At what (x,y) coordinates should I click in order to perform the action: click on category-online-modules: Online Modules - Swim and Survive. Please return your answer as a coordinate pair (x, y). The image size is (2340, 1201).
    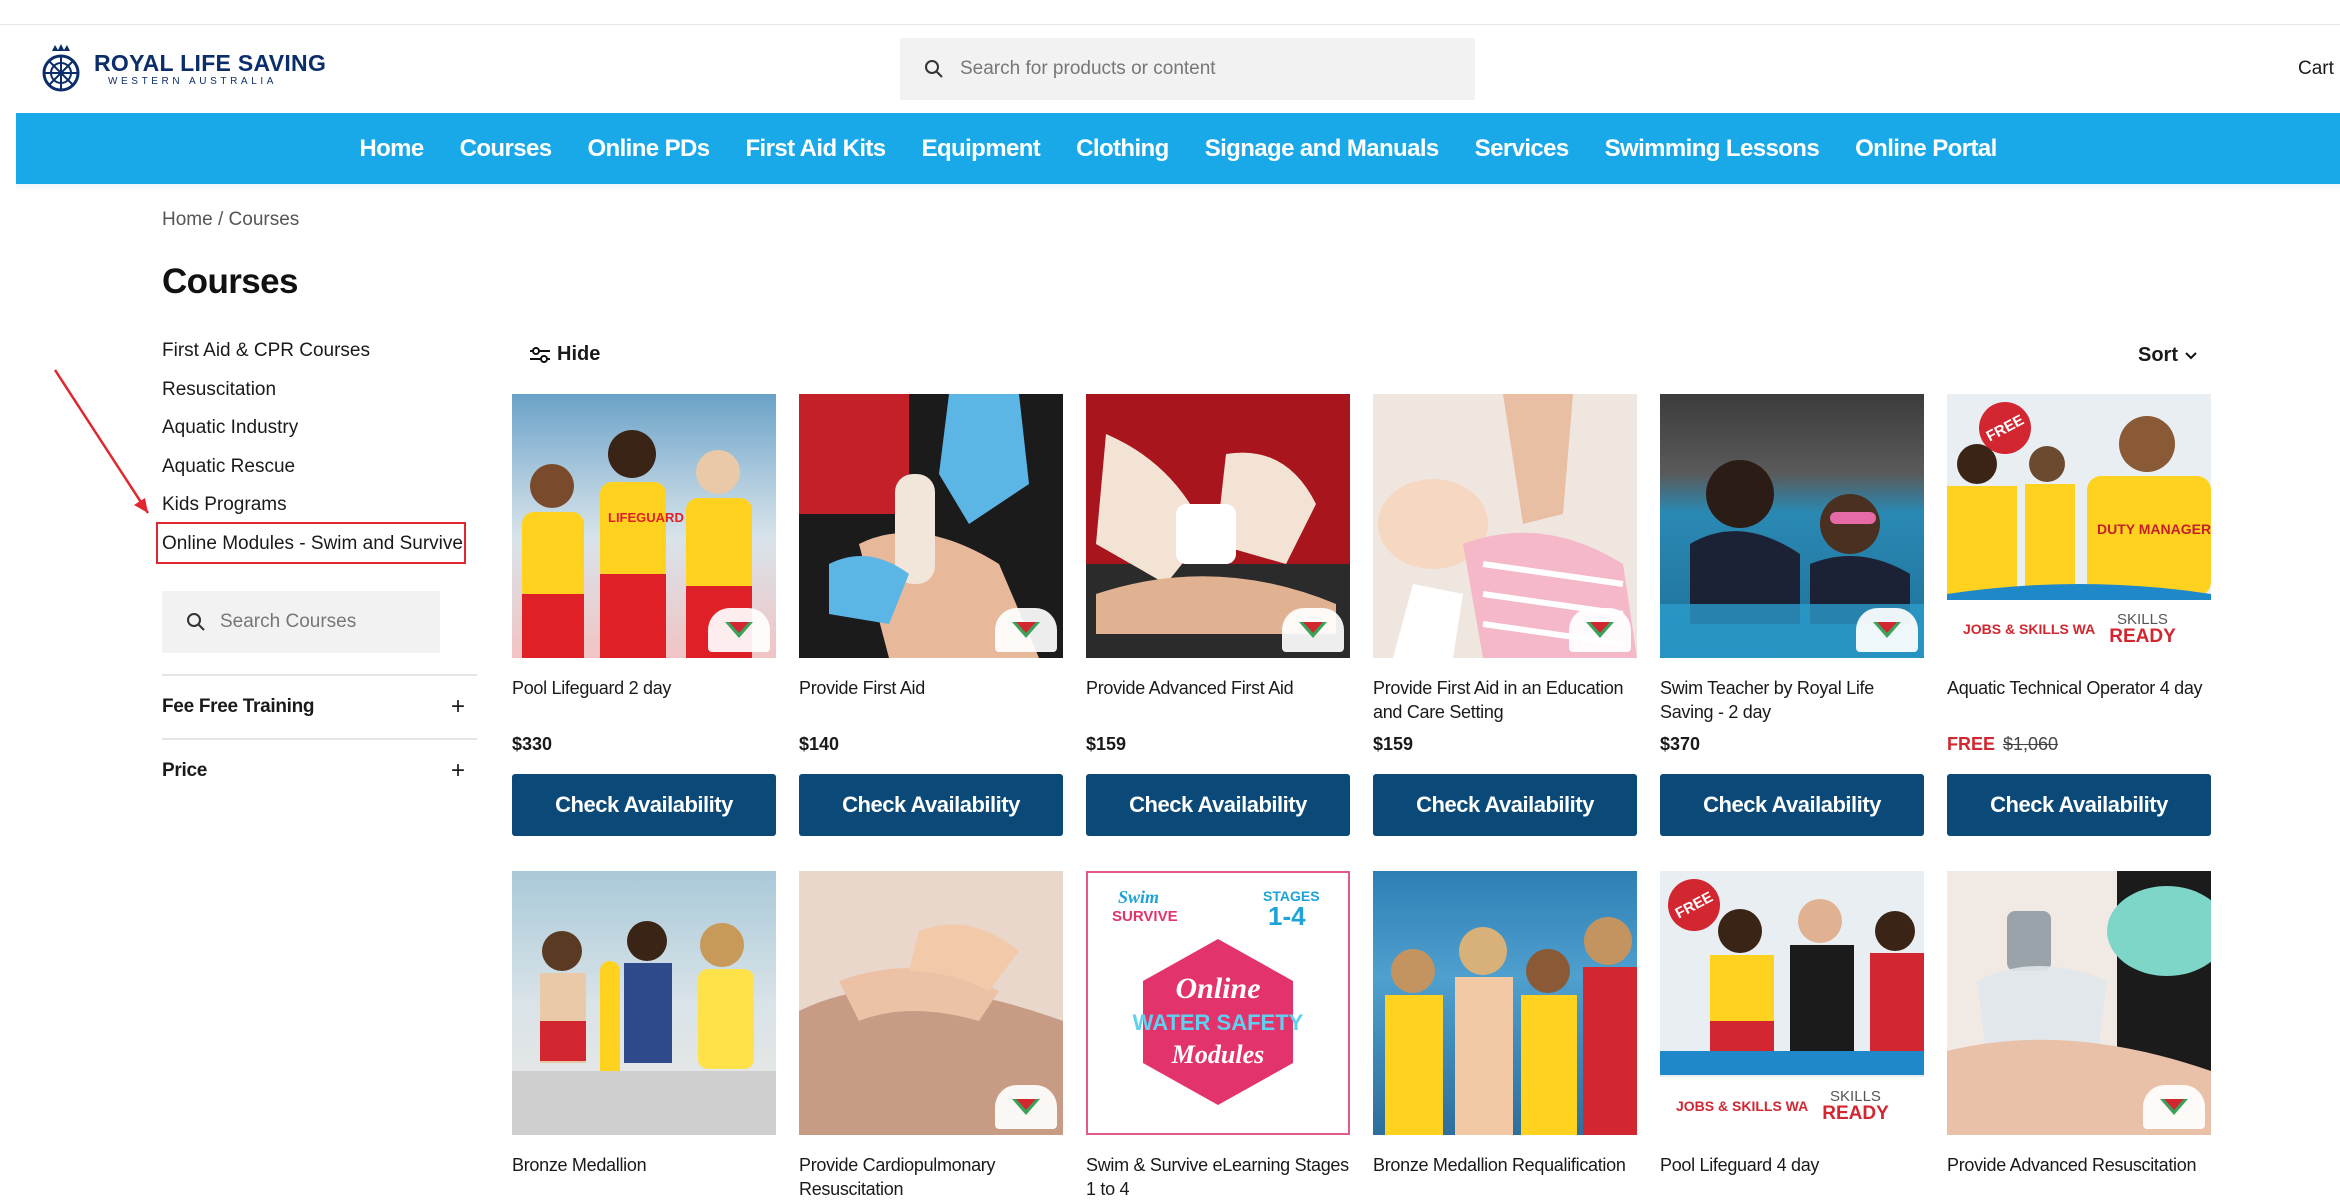
    Looking at the image, I should click on (316, 544).